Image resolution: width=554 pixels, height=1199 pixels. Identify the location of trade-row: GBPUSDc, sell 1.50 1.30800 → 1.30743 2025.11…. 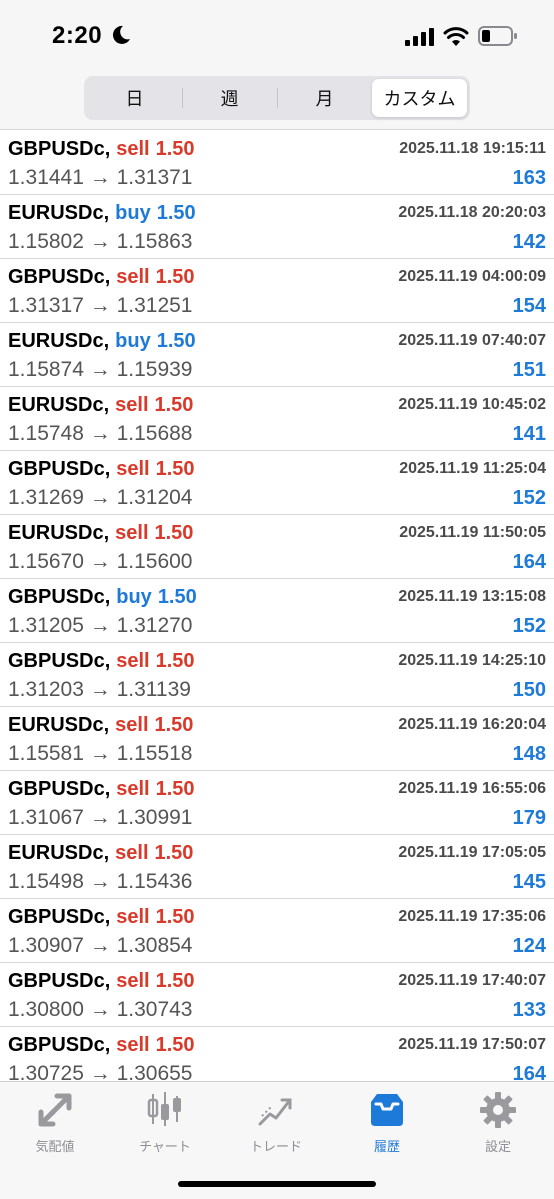
(277, 995).